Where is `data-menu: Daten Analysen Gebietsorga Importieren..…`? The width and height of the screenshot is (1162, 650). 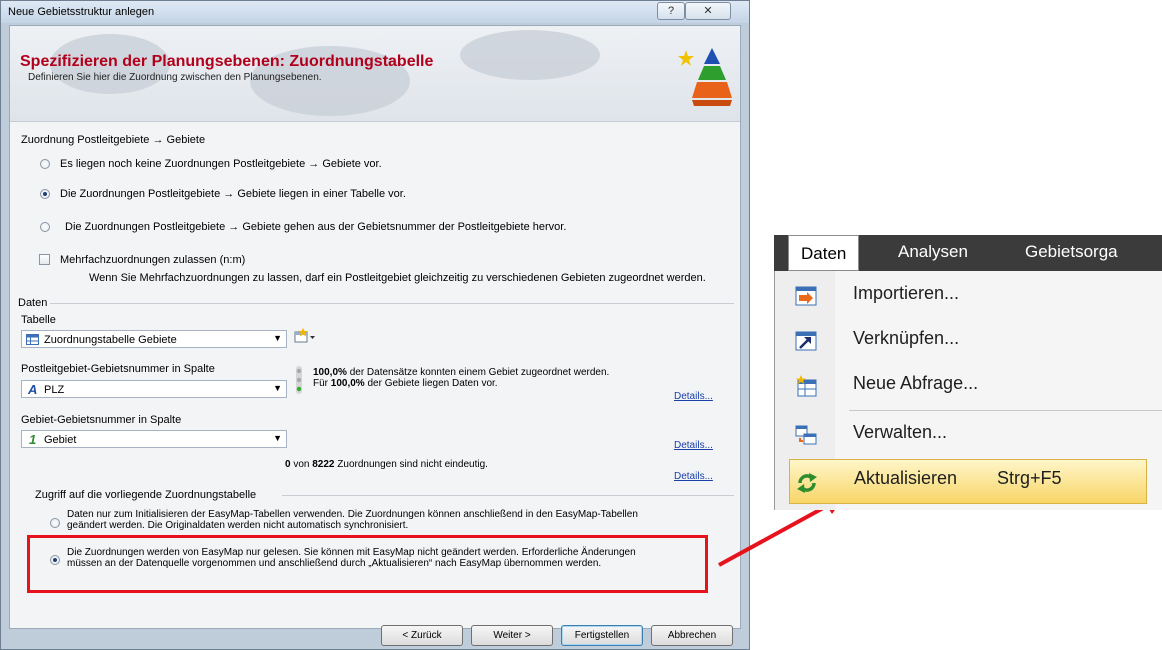
data-menu: Daten Analysen Gebietsorga Importieren..… is located at coordinates (968, 372).